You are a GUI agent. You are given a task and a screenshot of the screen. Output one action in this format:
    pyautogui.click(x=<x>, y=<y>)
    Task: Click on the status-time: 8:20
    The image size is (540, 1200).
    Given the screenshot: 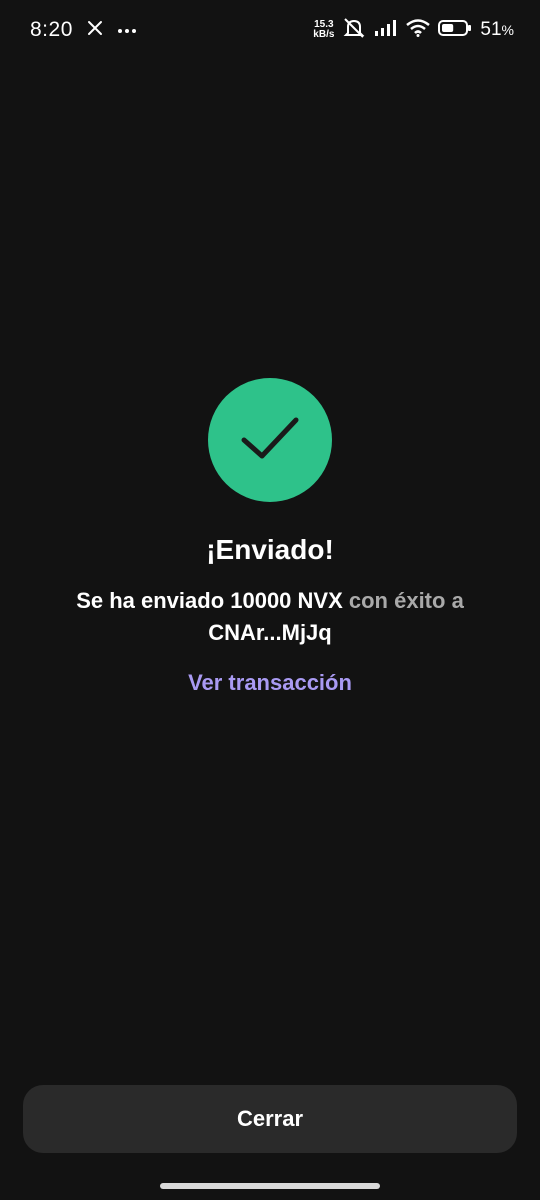 What is the action you would take?
    pyautogui.click(x=51, y=29)
    